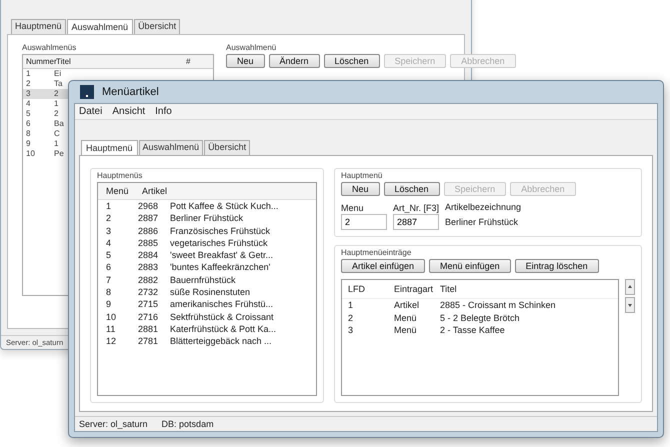 The height and width of the screenshot is (447, 670). What do you see at coordinates (113, 424) in the screenshot?
I see `status-text: Server: ol_saturn` at bounding box center [113, 424].